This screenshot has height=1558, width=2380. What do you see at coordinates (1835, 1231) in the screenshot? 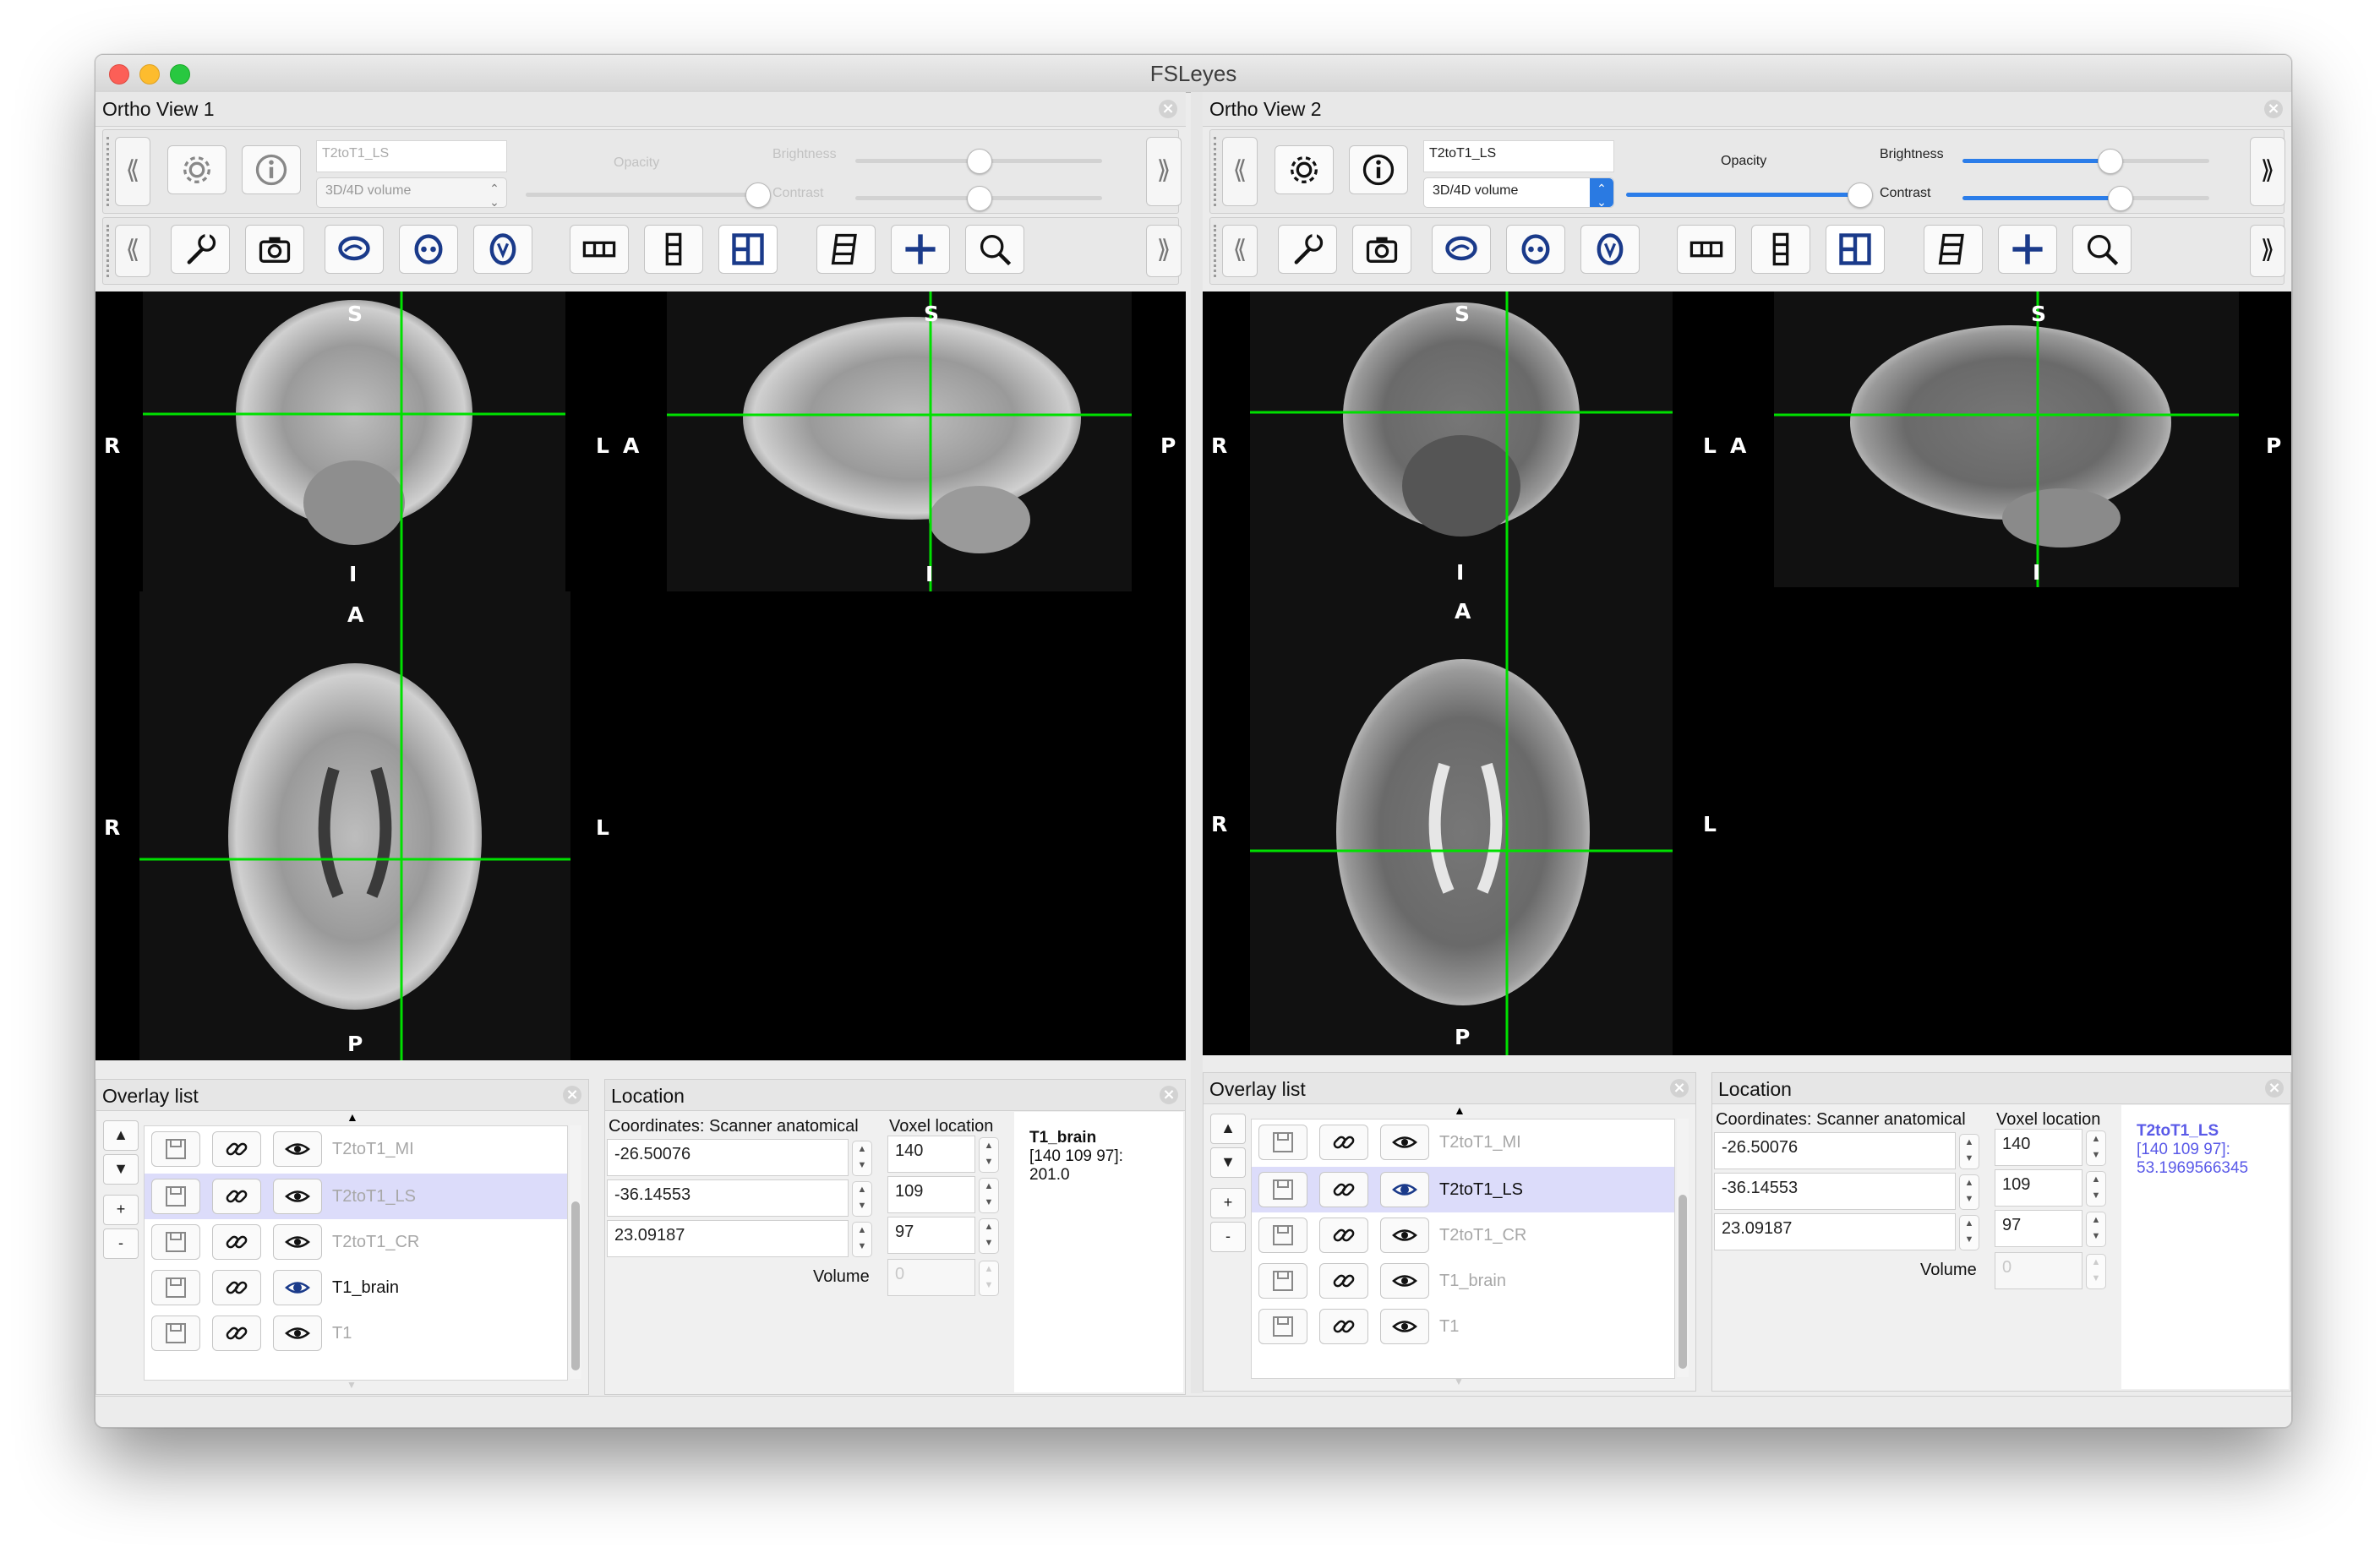
I see `coord-z-field: 23.09187` at bounding box center [1835, 1231].